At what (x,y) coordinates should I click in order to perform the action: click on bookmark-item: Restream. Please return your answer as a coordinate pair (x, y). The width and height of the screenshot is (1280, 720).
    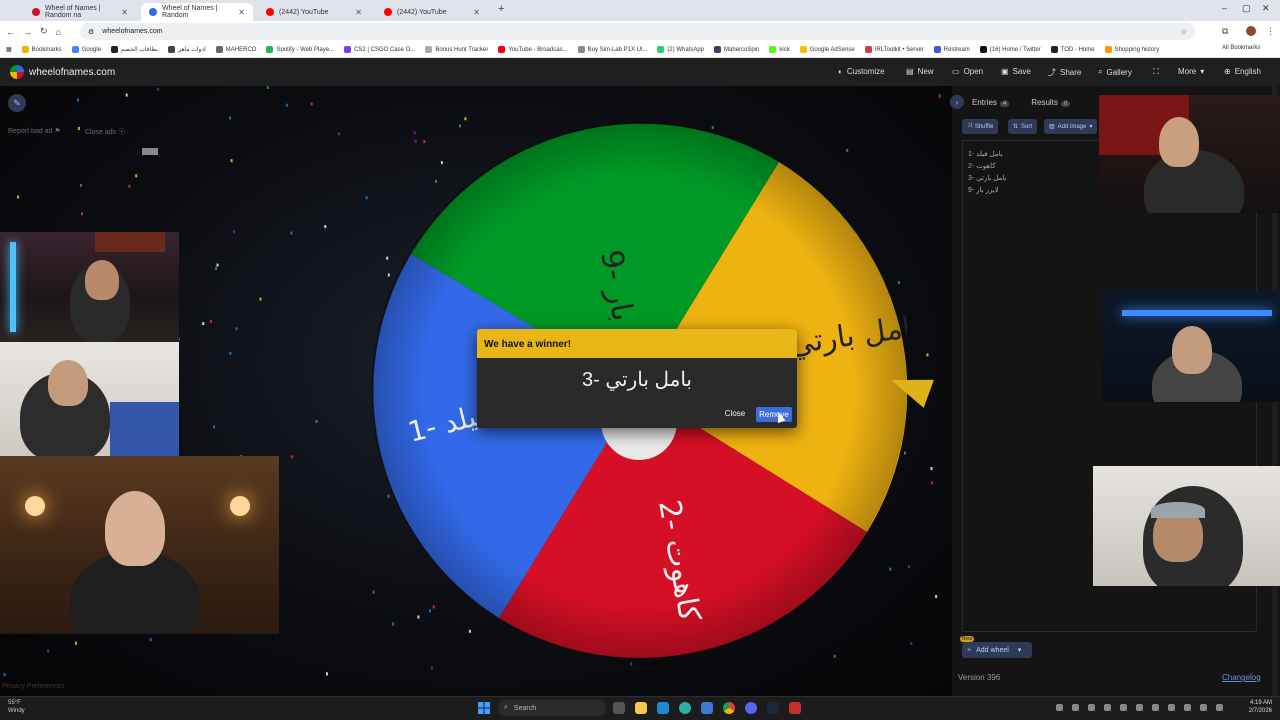
    Looking at the image, I should click on (951, 49).